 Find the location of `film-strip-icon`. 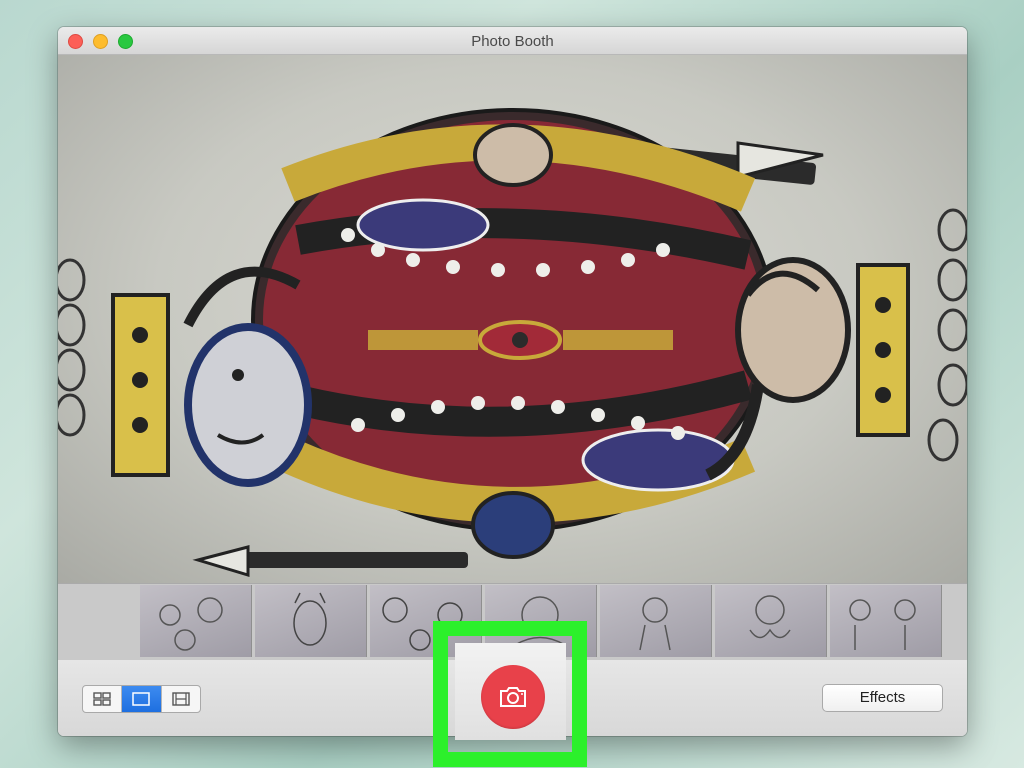

film-strip-icon is located at coordinates (181, 699).